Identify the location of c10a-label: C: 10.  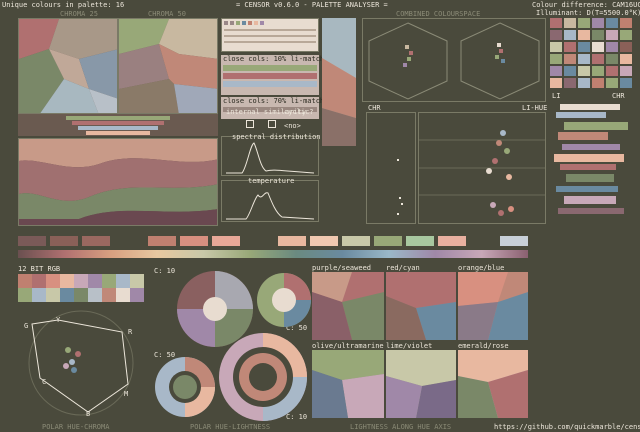
(165, 271).